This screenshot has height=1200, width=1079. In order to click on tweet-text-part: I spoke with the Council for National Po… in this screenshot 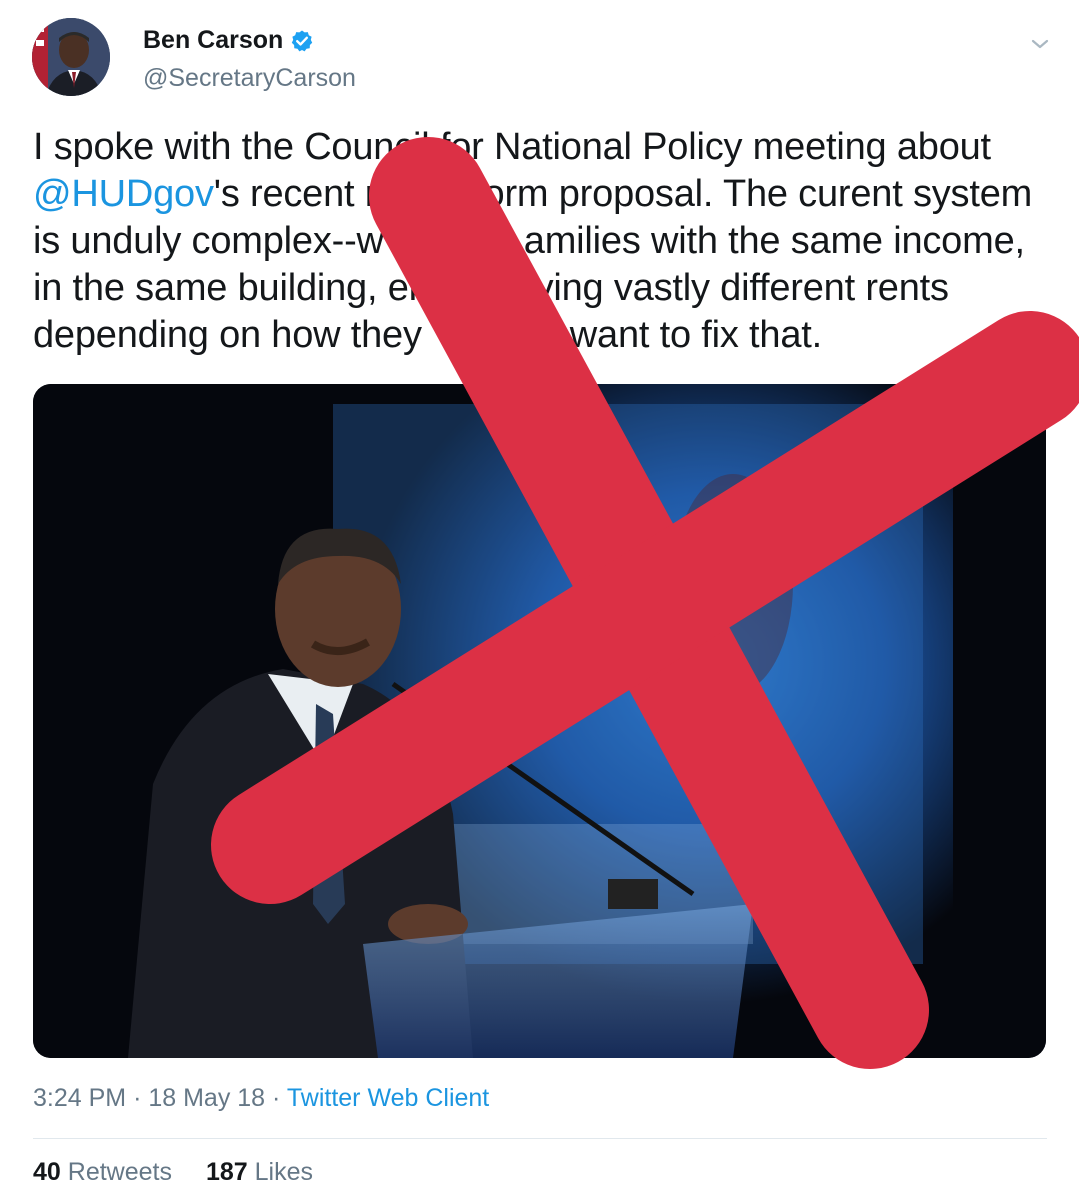, I will do `click(512, 147)`.